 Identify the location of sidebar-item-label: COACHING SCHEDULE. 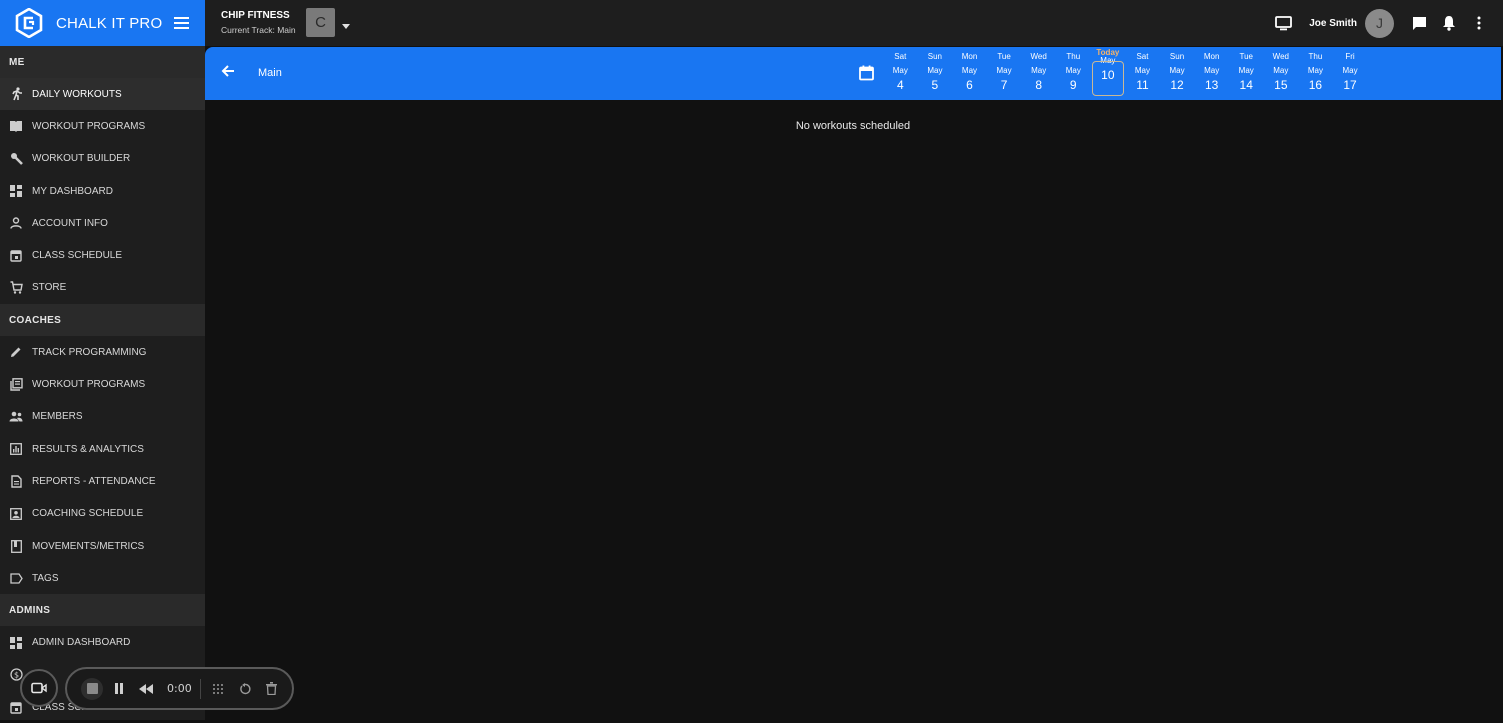
(88, 514).